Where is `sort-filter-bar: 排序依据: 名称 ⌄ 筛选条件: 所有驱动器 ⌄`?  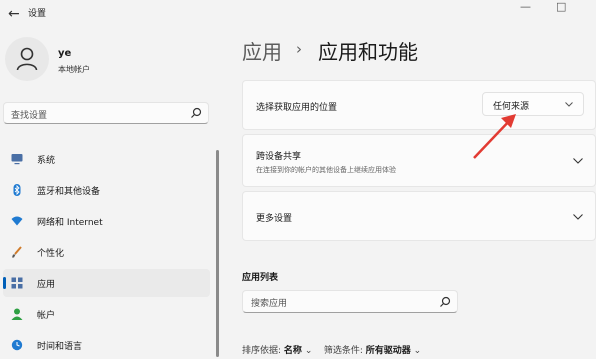
sort-filter-bar: 排序依据: 名称 ⌄ 筛选条件: 所有驱动器 ⌄ is located at coordinates (331, 349).